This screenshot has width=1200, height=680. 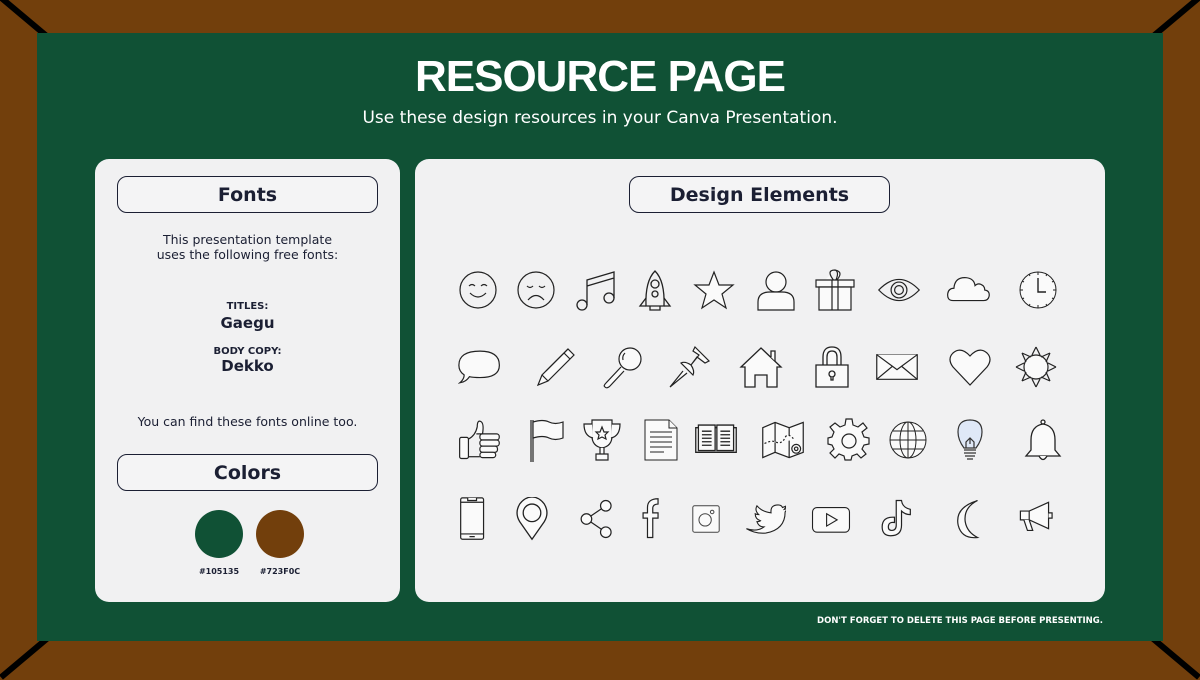 I want to click on speech-bubble-icon, so click(x=480, y=367).